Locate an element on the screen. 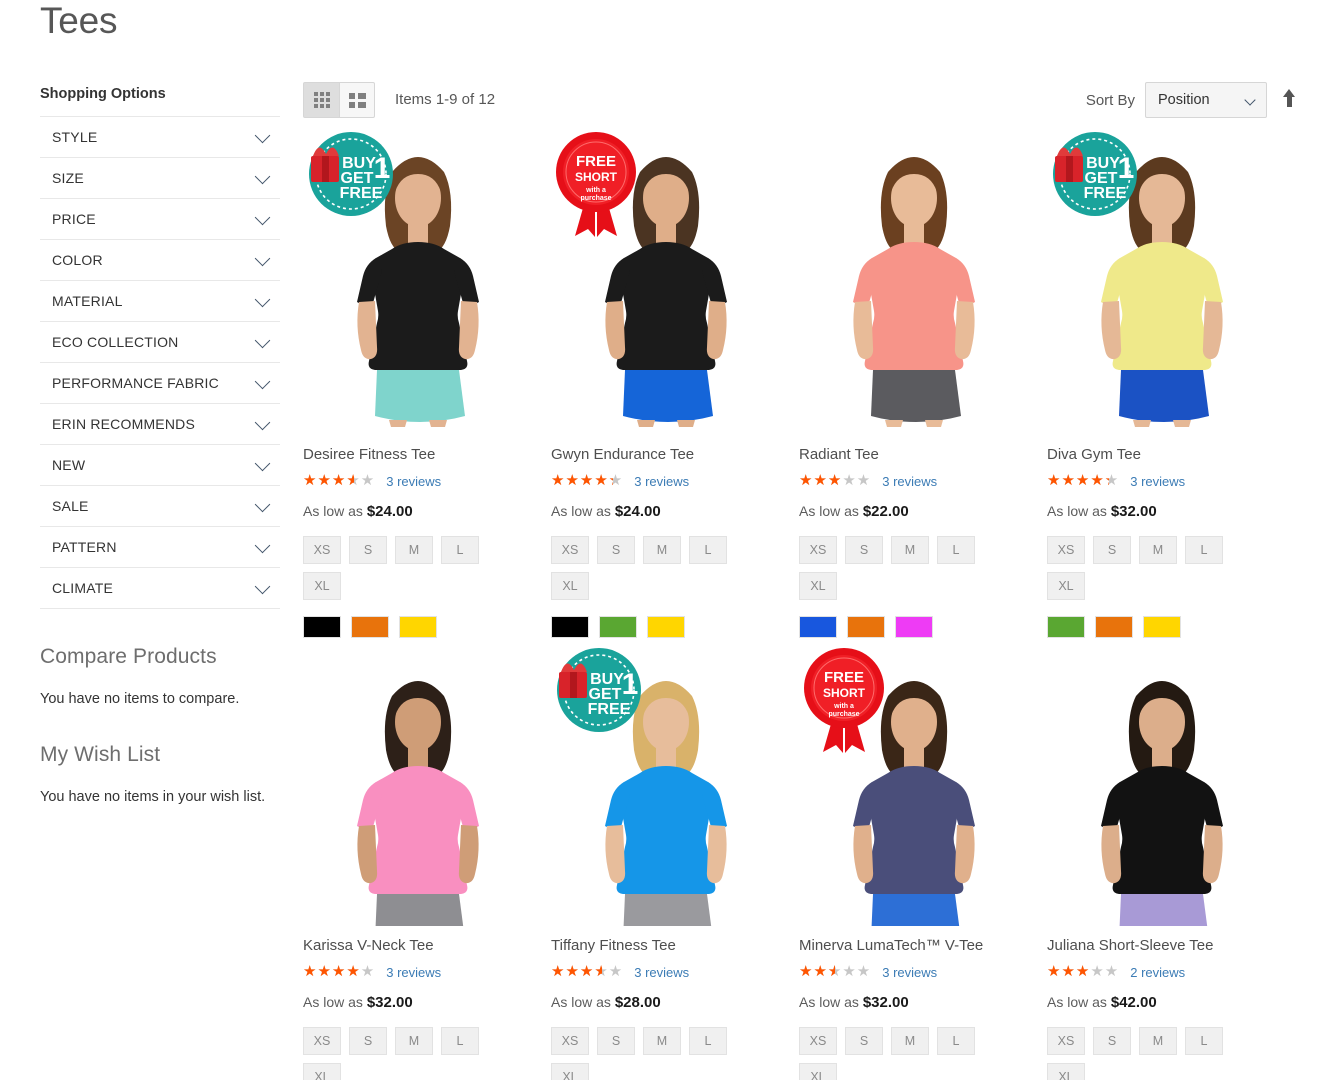 The image size is (1339, 1080). filter-pattern: PATTERN is located at coordinates (160, 547).